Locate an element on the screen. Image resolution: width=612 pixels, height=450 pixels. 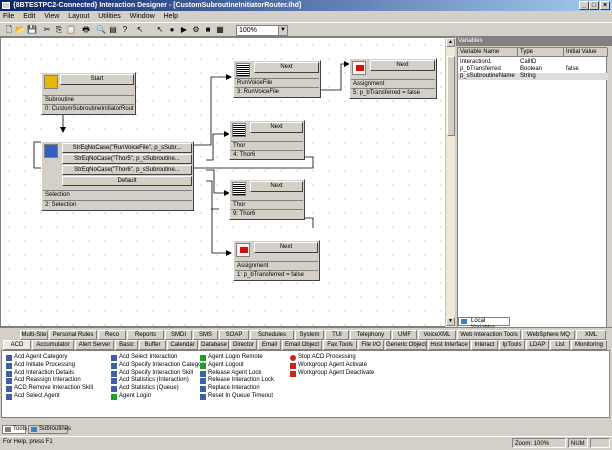
publish-icon: ● is located at coordinates (172, 30).